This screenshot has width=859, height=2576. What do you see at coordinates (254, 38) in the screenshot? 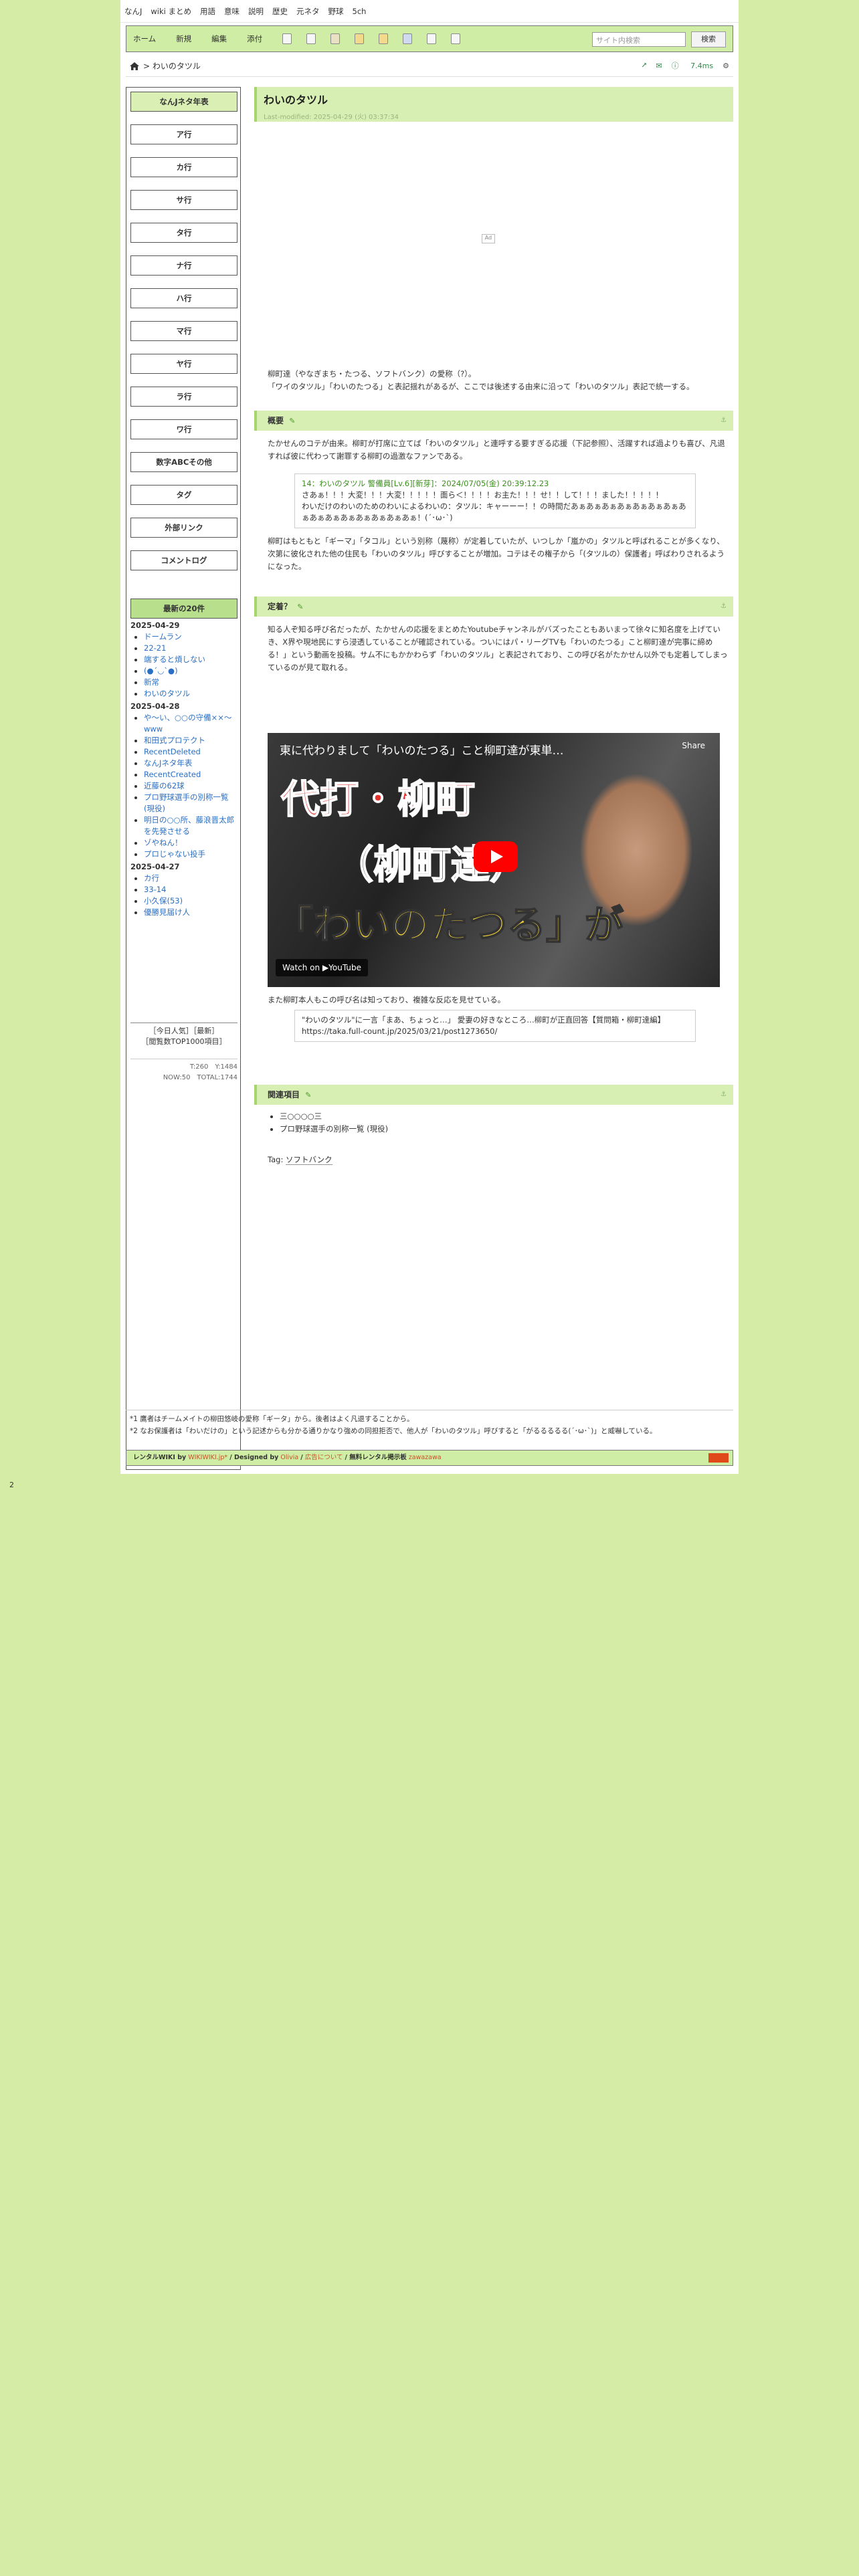
I see `nav-attach: 添付` at bounding box center [254, 38].